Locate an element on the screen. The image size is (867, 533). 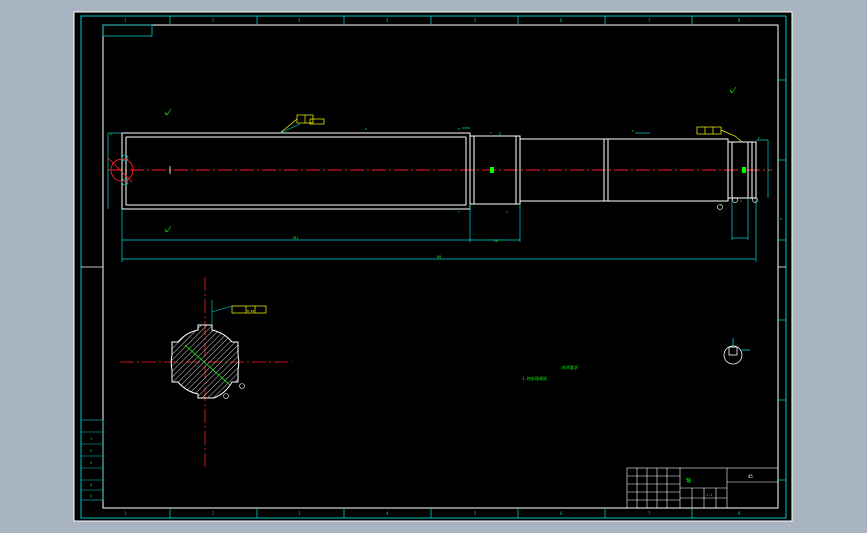
svg-text: K is located at coordinates (781, 219).